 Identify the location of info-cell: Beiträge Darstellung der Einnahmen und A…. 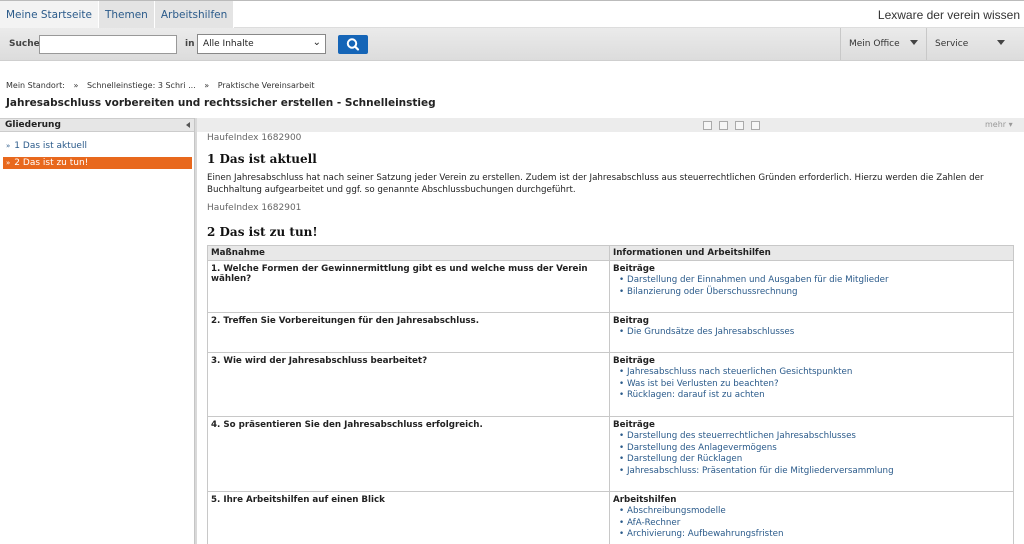
(811, 286).